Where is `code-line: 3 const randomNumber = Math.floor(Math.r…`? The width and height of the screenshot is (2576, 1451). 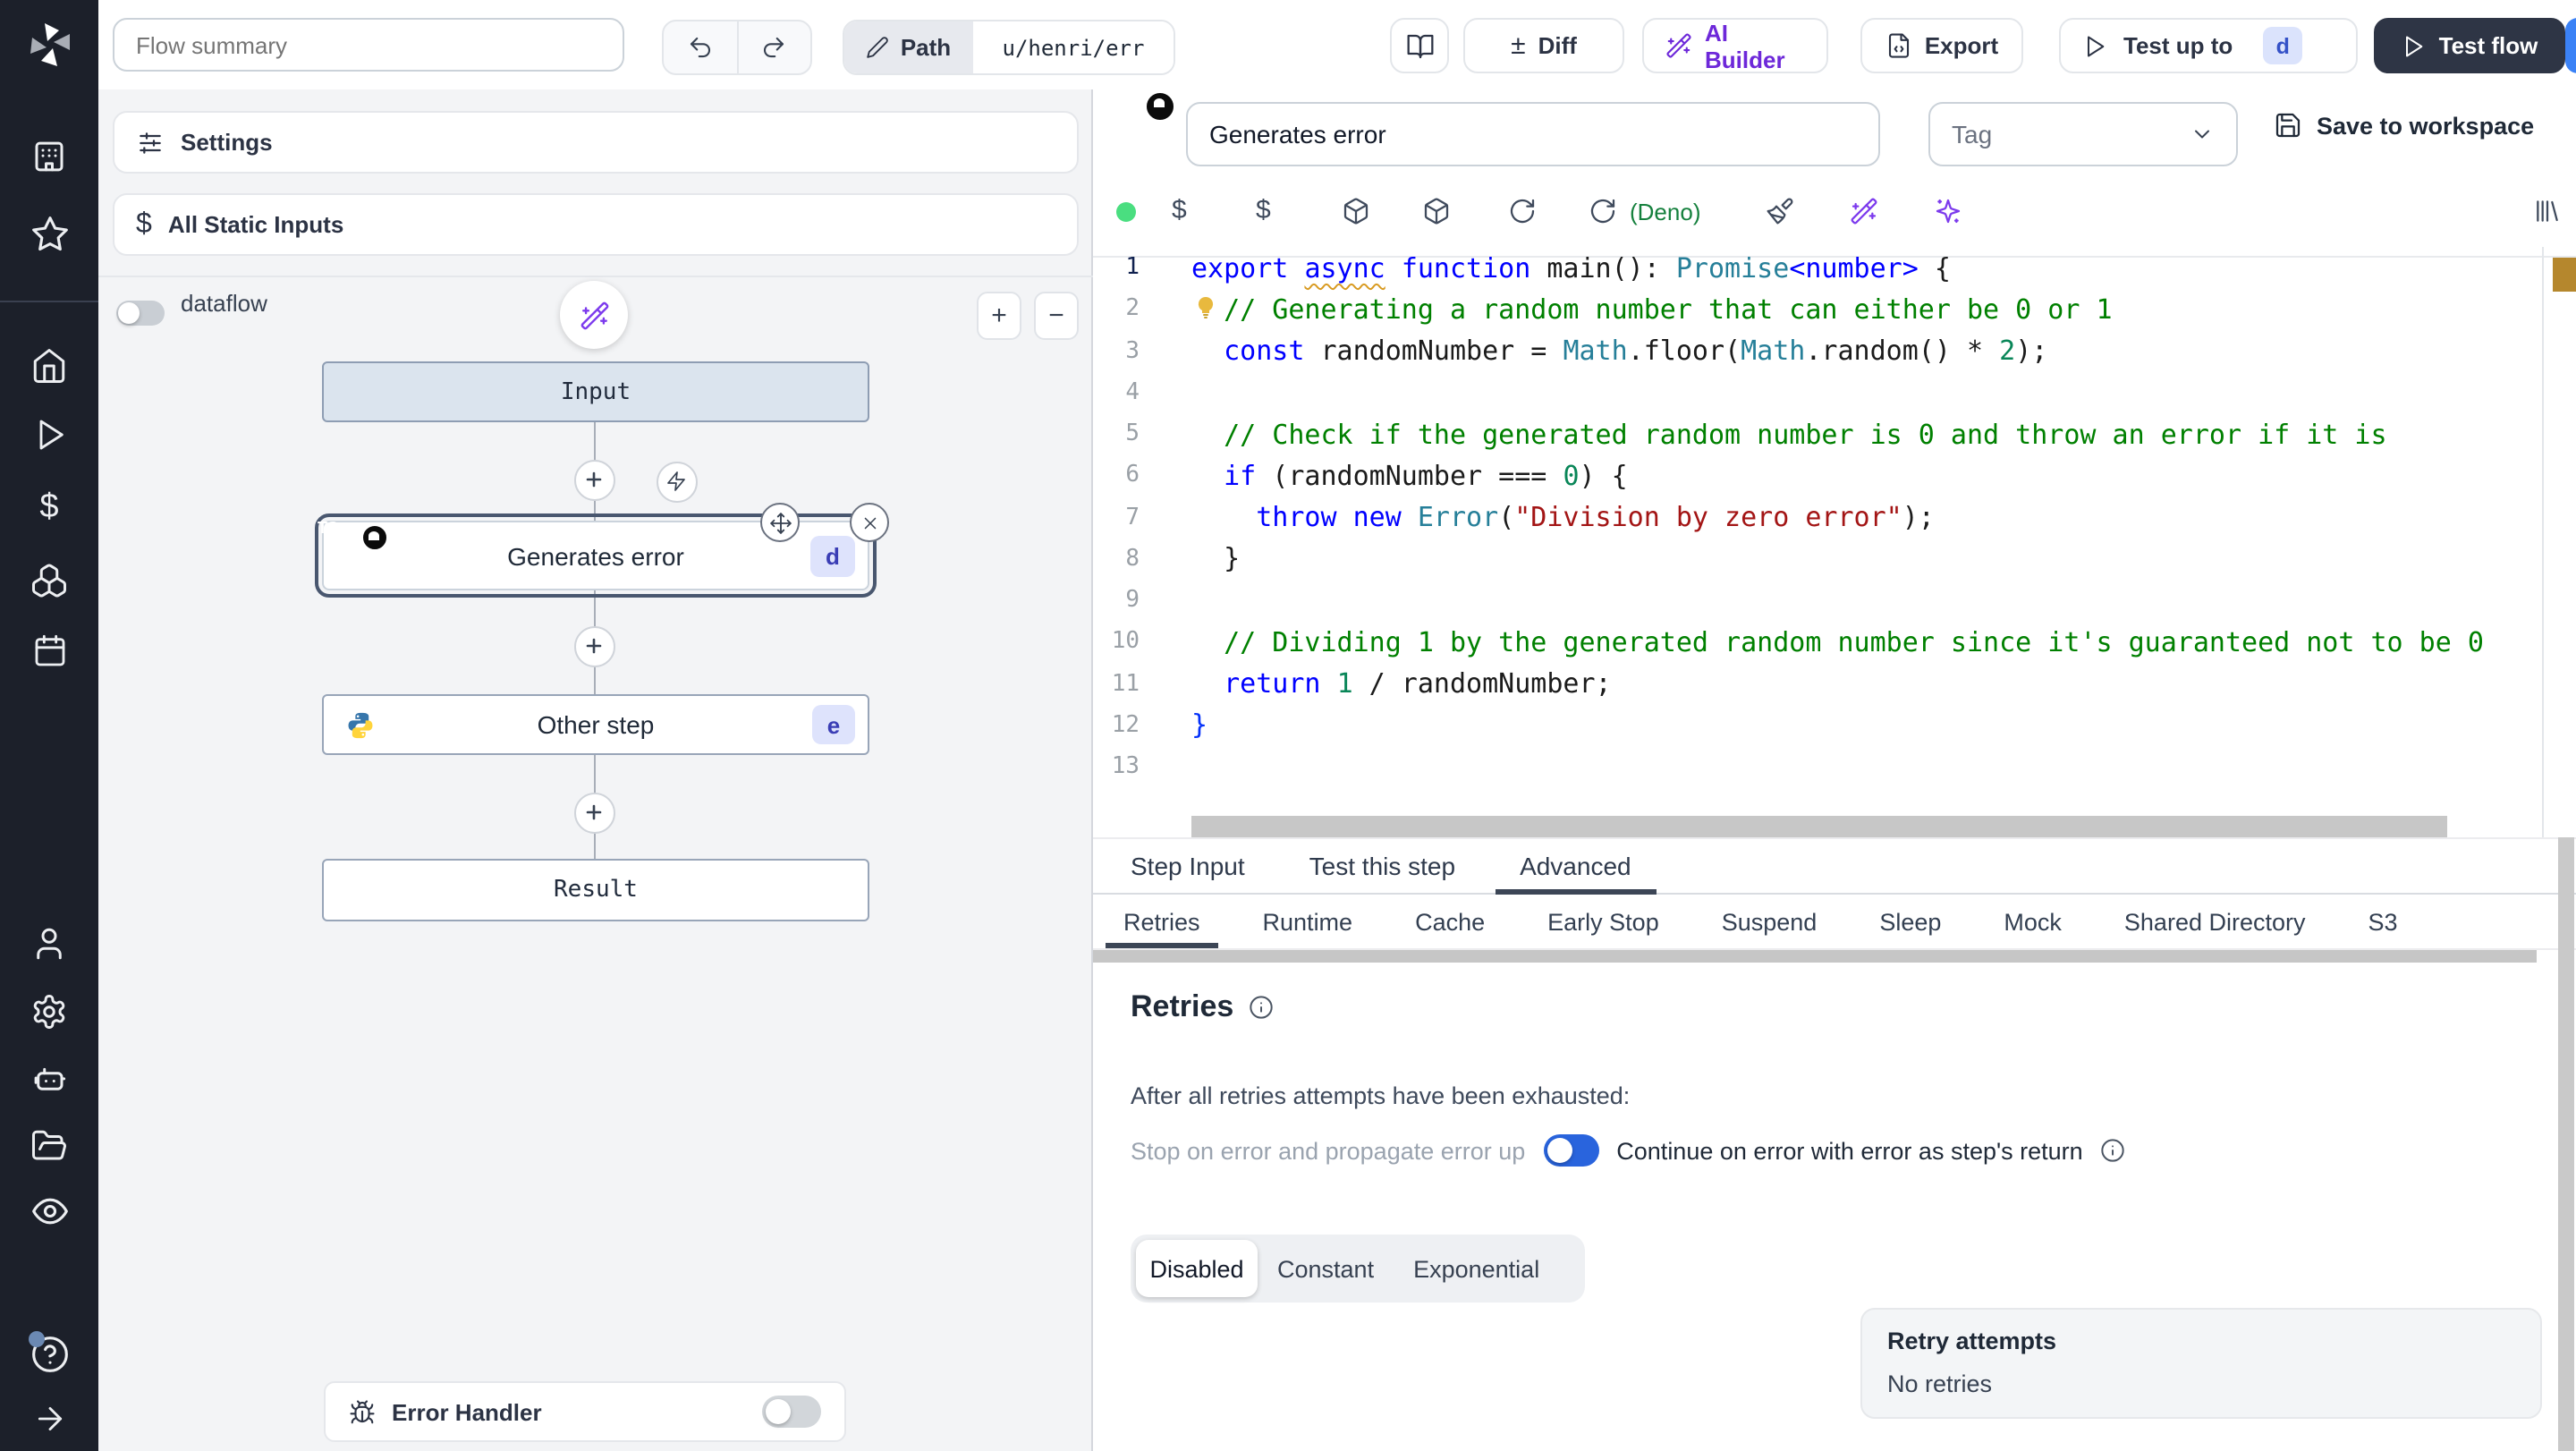
code-line: 3 const randomNumber = Math.floor(Math.r… is located at coordinates (1817, 351).